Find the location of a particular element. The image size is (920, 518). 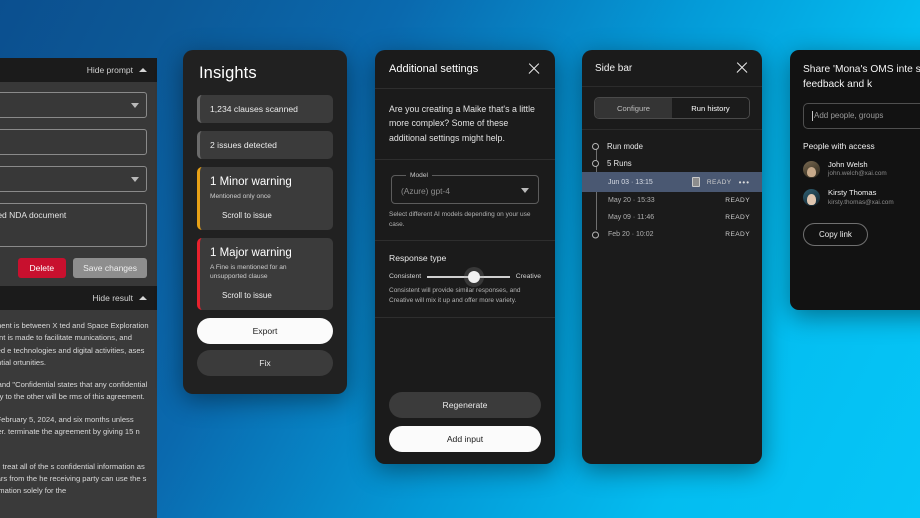

warning-title: 1 Minor warning is located at coordinates (251, 182).